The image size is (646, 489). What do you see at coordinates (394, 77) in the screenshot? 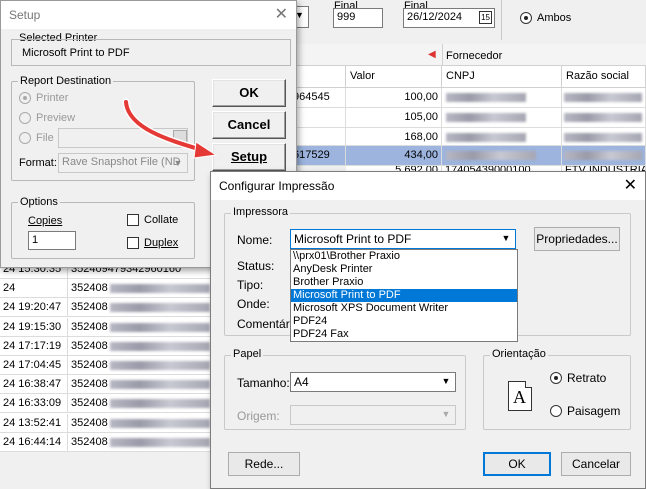
I see `col-valor-header: Valor` at bounding box center [394, 77].